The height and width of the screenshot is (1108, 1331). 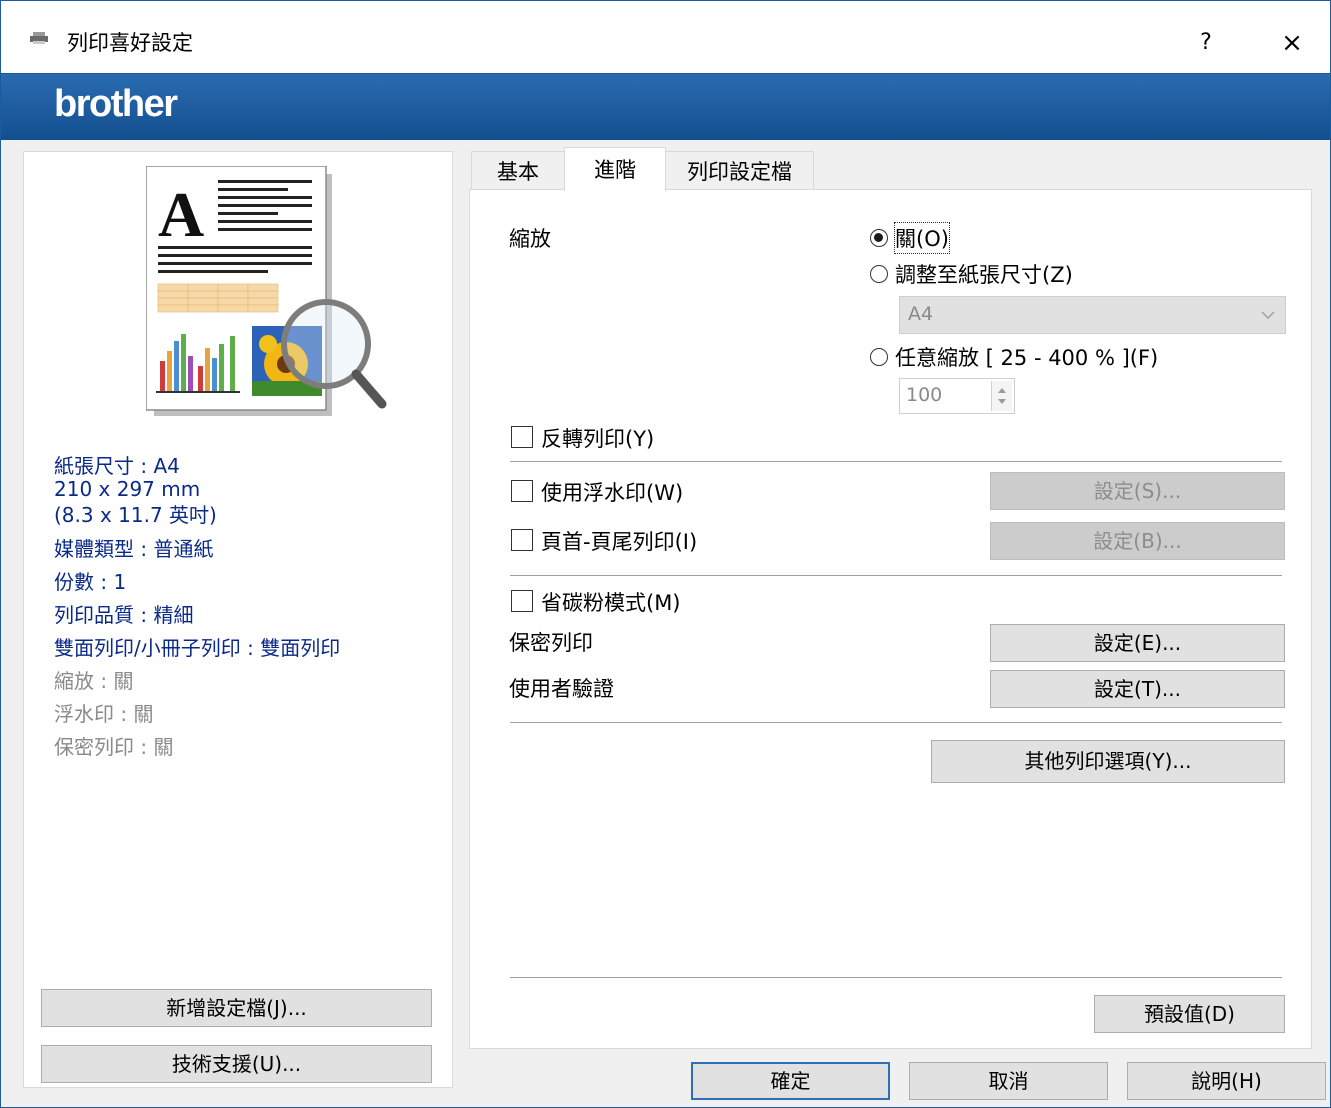 What do you see at coordinates (134, 549) in the screenshot?
I see `summary-media-type: 媒體類型 : 普通紙` at bounding box center [134, 549].